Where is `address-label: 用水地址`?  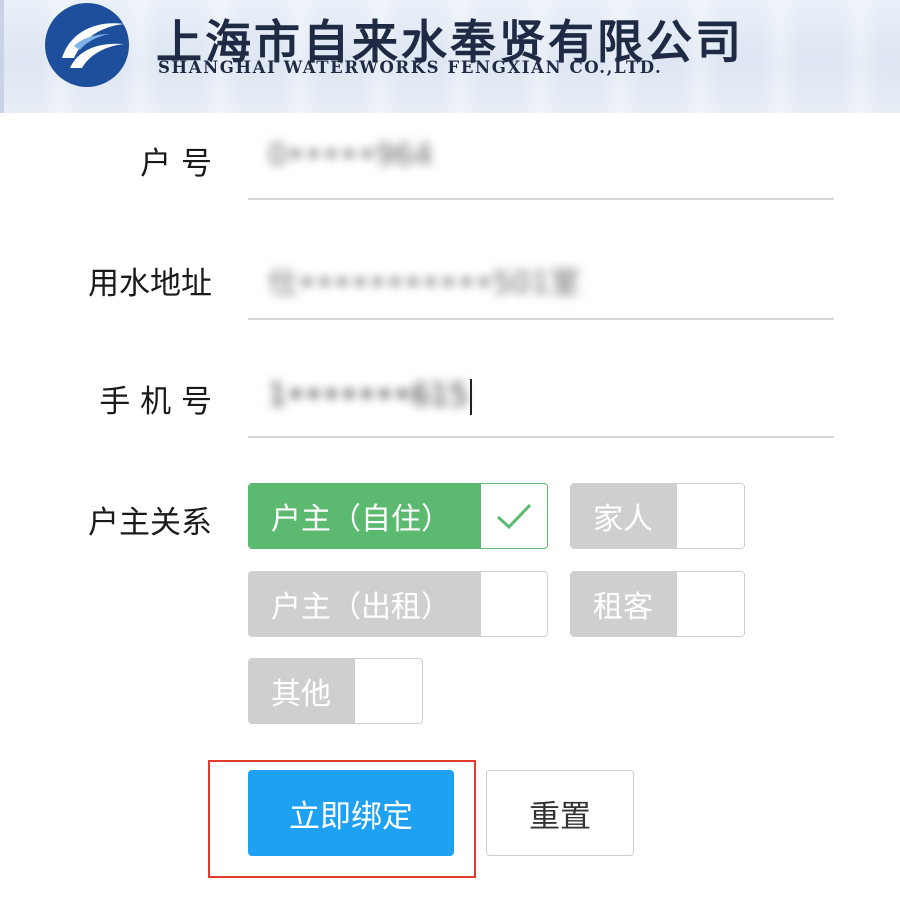
address-label: 用水地址 is located at coordinates (150, 284).